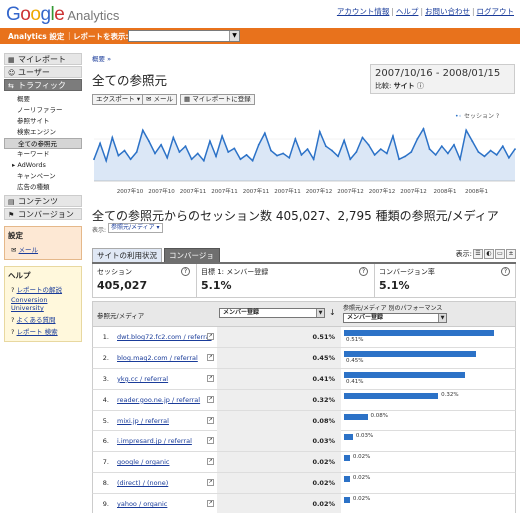  What do you see at coordinates (118, 99) in the screenshot?
I see `export-button: エクスポート ▾` at bounding box center [118, 99].